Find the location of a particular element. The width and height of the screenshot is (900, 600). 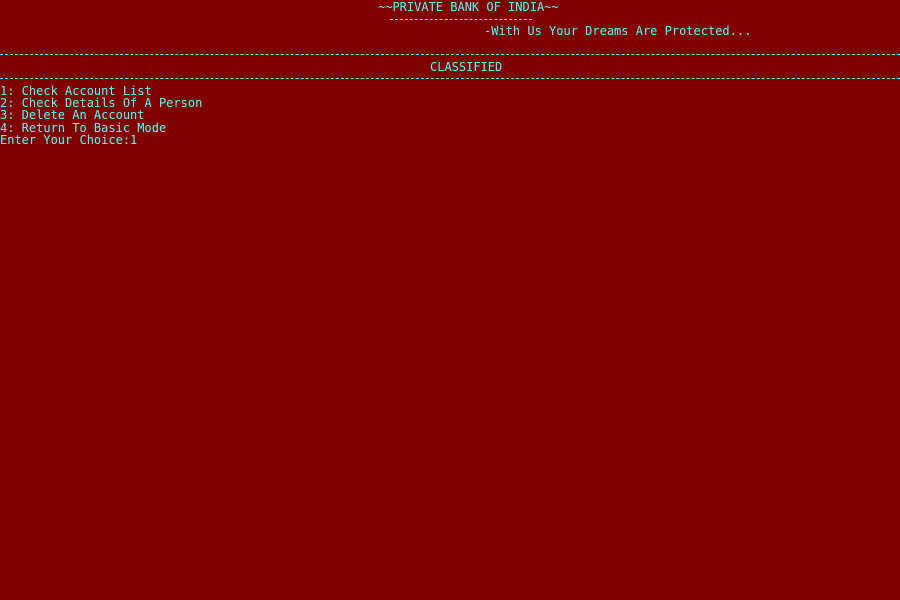

menu-item-delete-account: 3: Delete An Account is located at coordinates (72, 115).